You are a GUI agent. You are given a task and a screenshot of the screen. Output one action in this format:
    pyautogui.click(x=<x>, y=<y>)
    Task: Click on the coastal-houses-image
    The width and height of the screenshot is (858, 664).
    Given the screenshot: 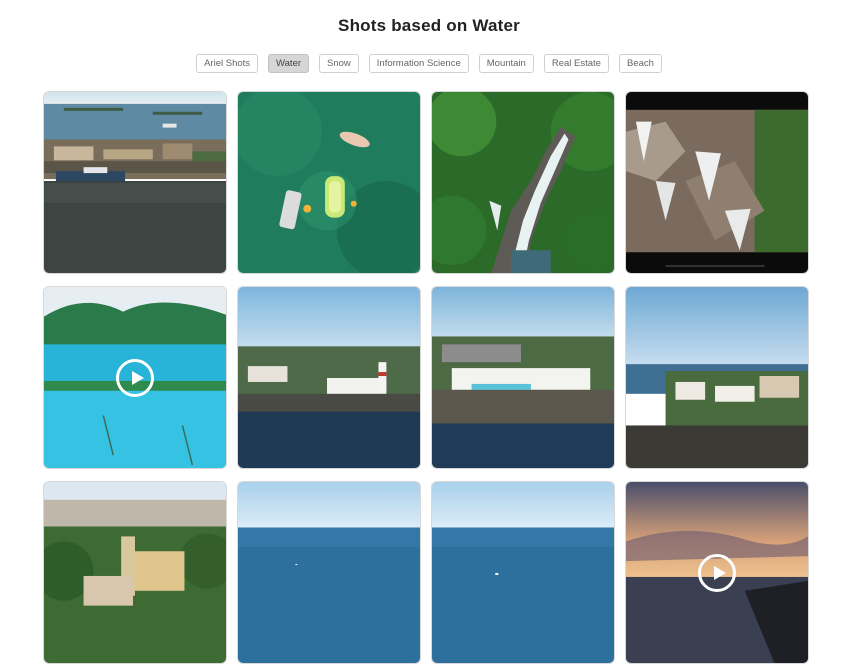 What is the action you would take?
    pyautogui.click(x=717, y=377)
    